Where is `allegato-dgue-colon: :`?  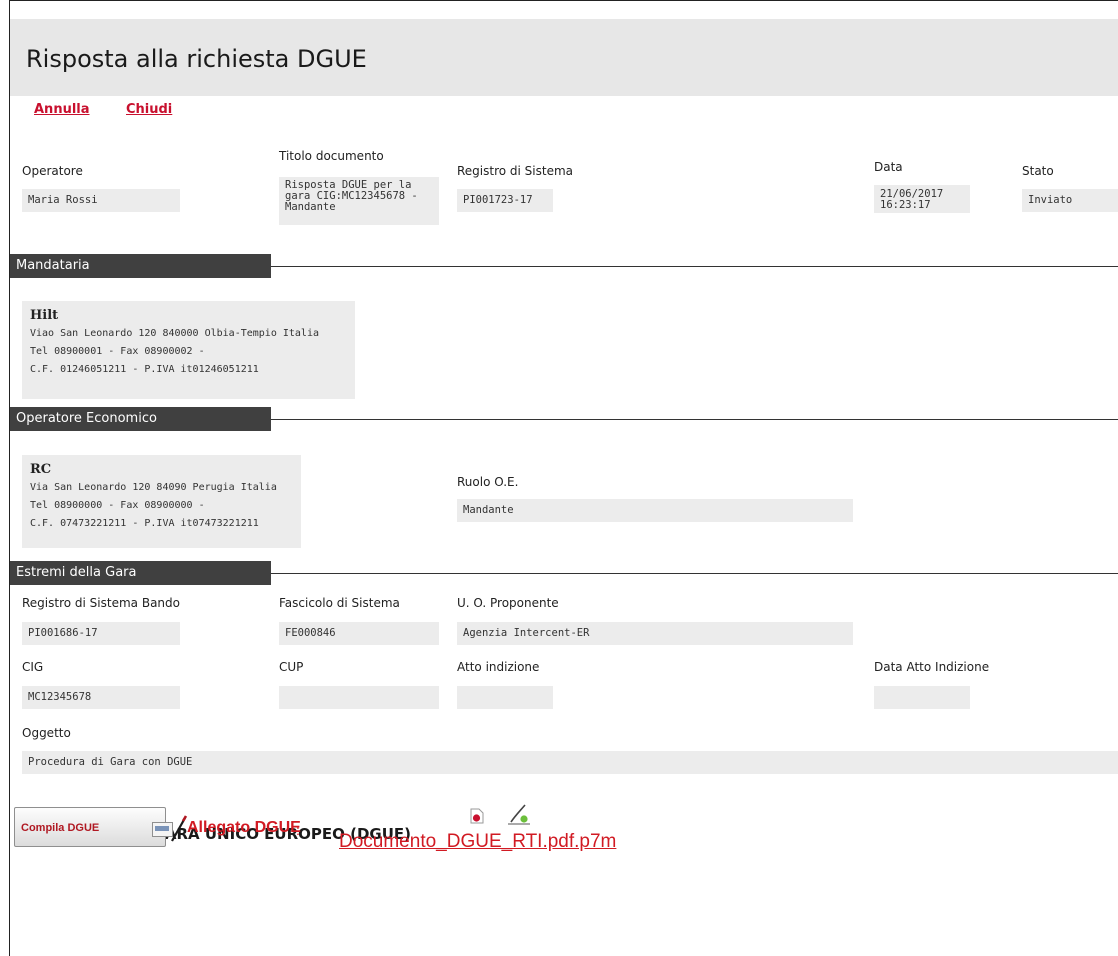
allegato-dgue-colon: : is located at coordinates (298, 830).